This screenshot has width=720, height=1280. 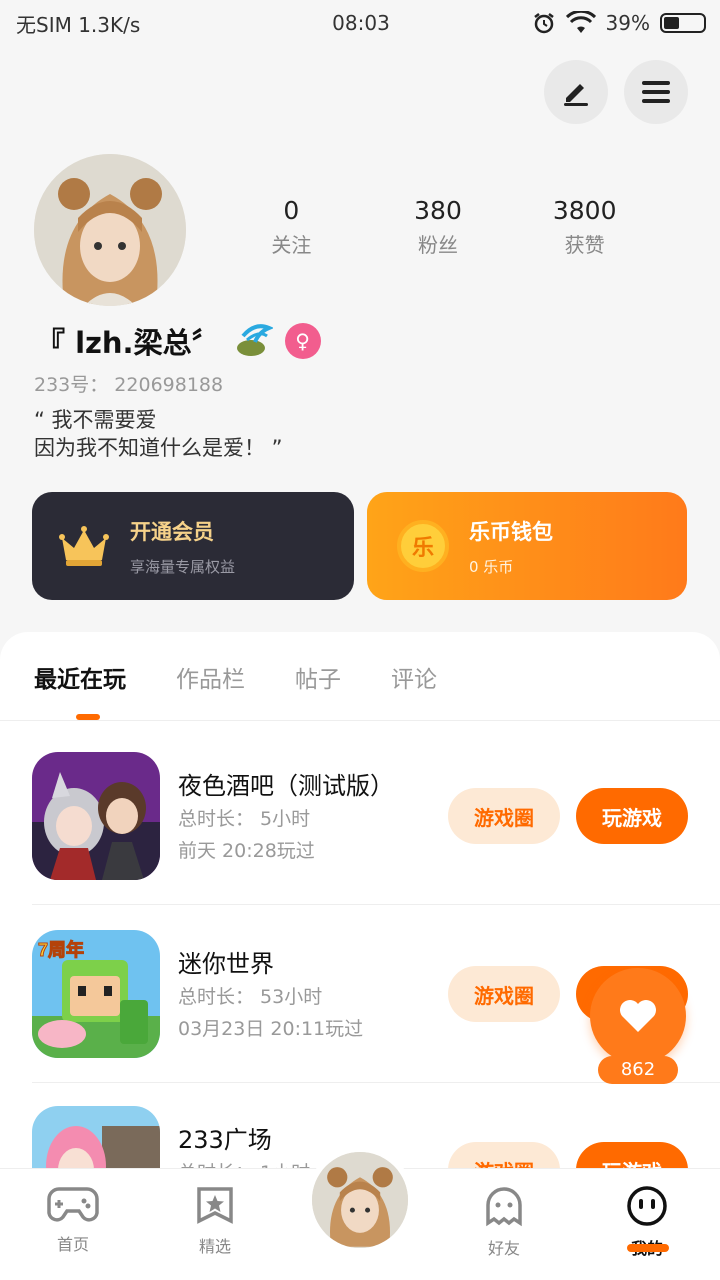 I want to click on active-nav-indicator, so click(x=648, y=1248).